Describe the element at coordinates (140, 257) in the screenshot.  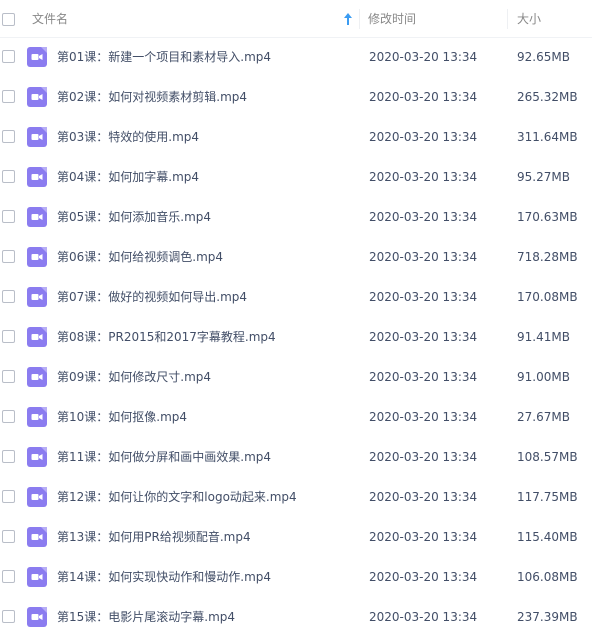
I see `file-name-link: 第06课：如何给视频调色.mp4` at that location.